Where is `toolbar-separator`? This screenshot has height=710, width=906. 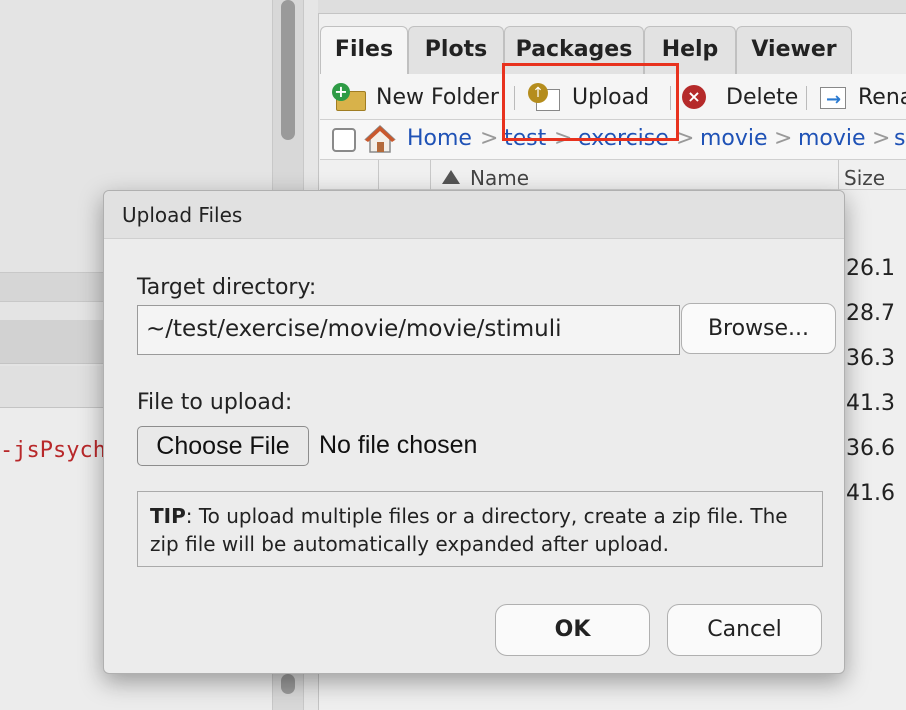 toolbar-separator is located at coordinates (806, 98).